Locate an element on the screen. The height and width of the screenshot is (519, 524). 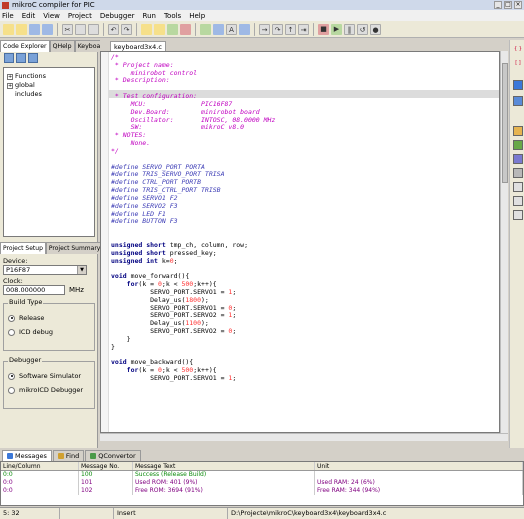
menu-view: View is located at coordinates (51, 16).